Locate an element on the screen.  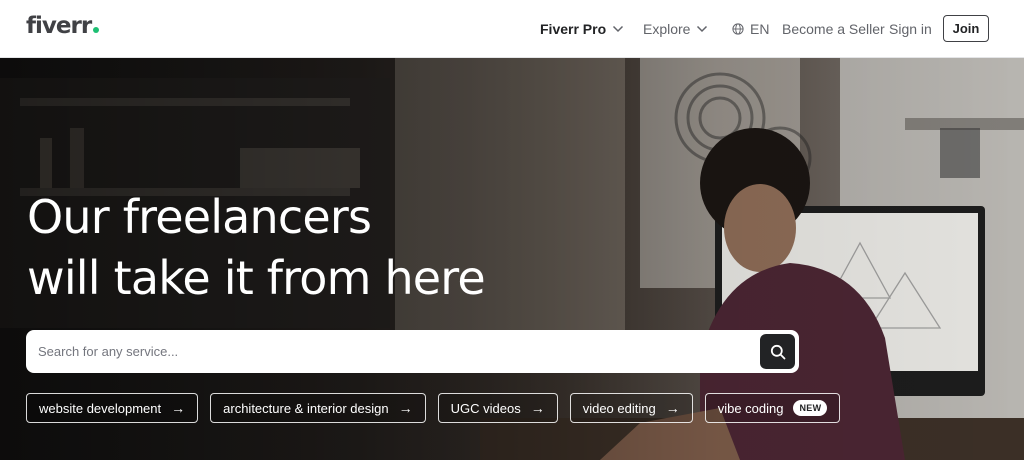
search-bar is located at coordinates (412, 351).